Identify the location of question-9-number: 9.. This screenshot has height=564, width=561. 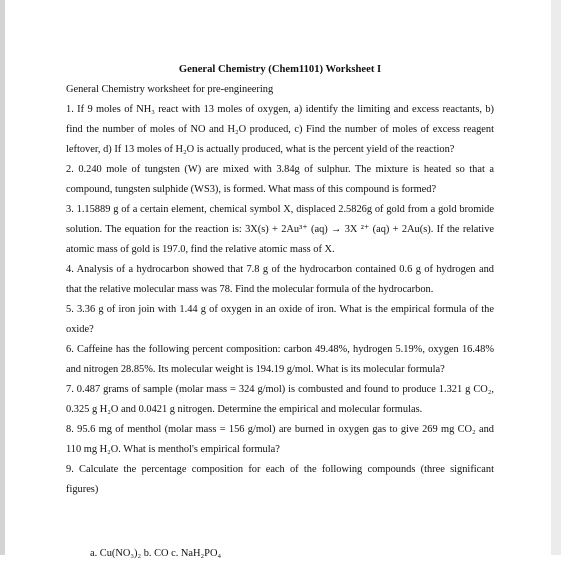
(70, 469).